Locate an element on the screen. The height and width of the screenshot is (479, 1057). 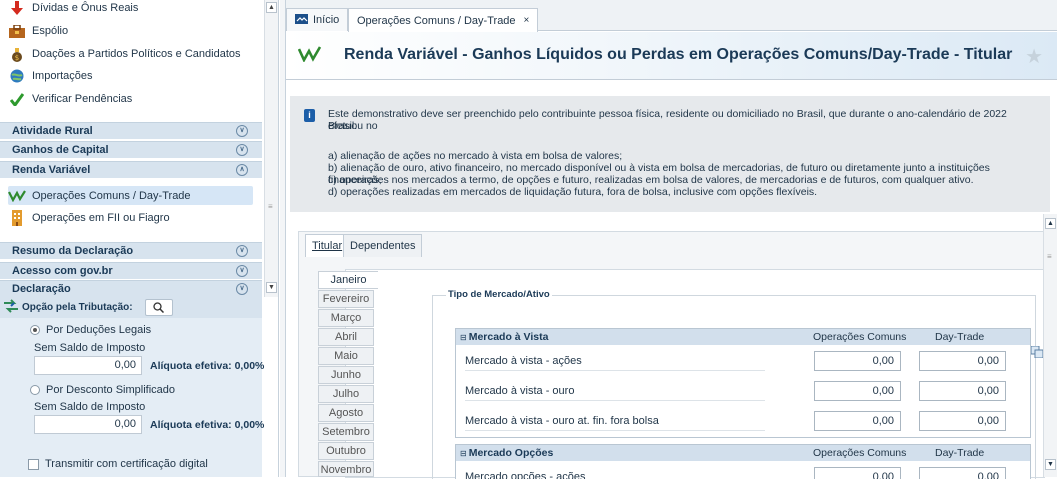
row-label: Mercado à vista - ações is located at coordinates (615, 363).